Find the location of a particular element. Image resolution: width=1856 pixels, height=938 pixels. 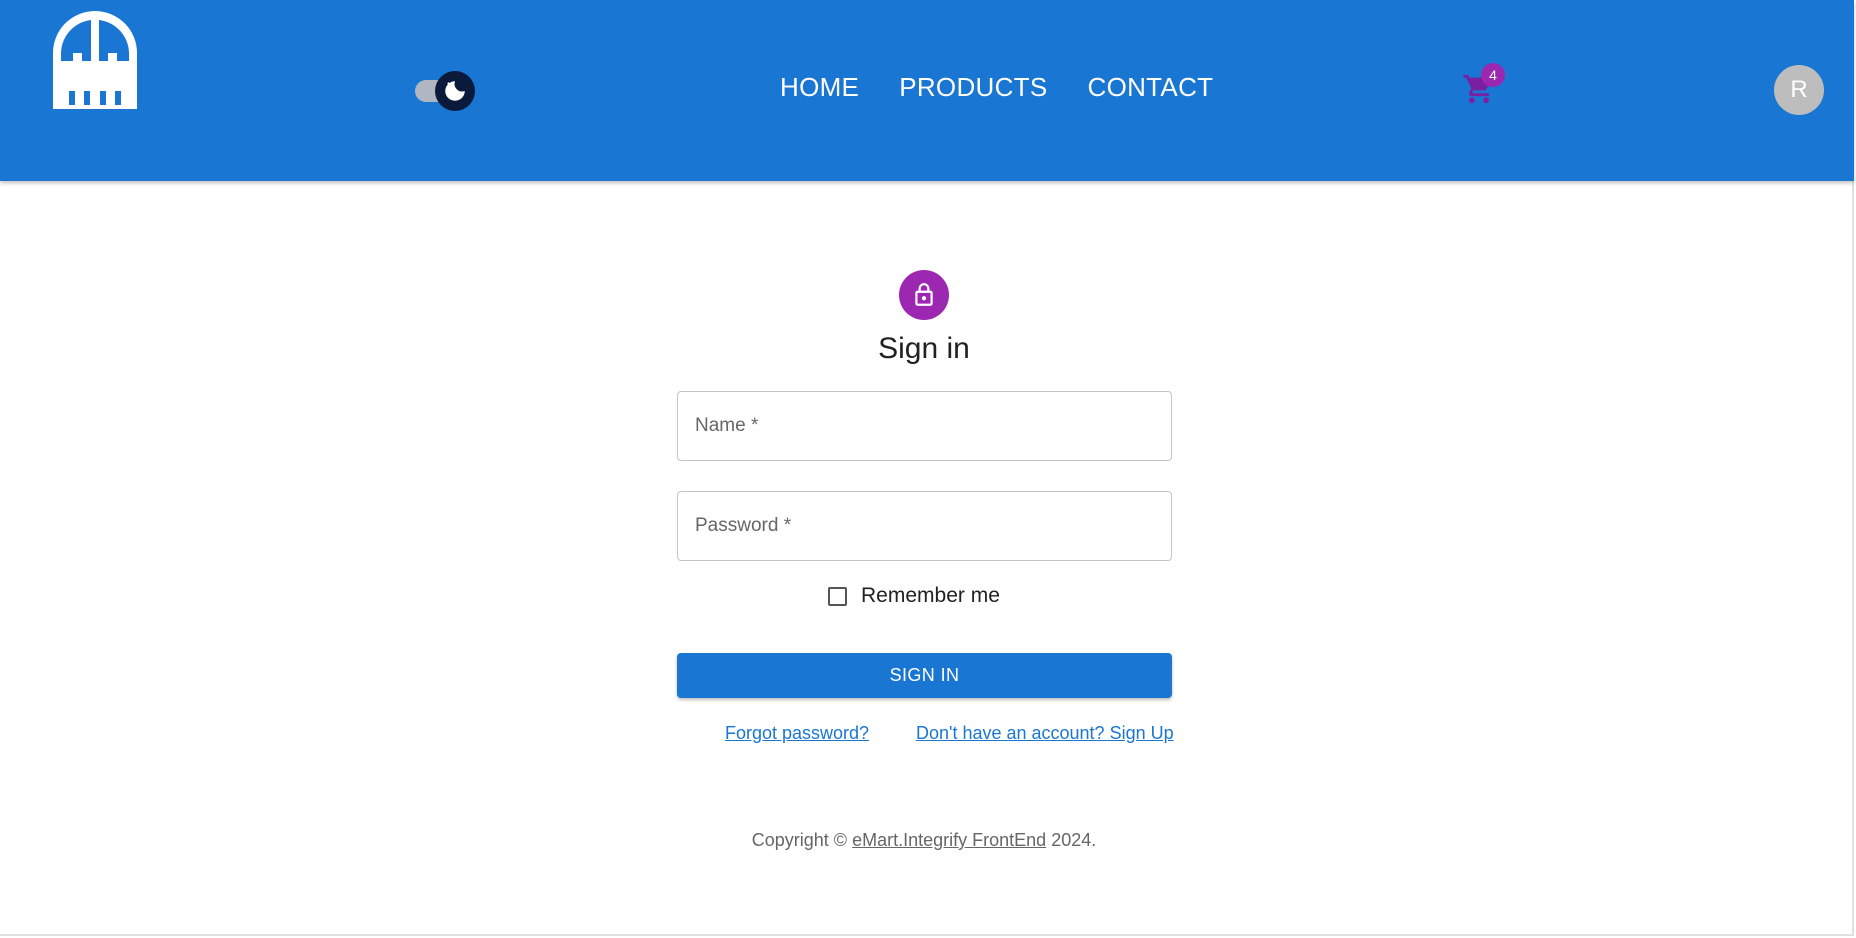

nav-home: HOME is located at coordinates (819, 87).